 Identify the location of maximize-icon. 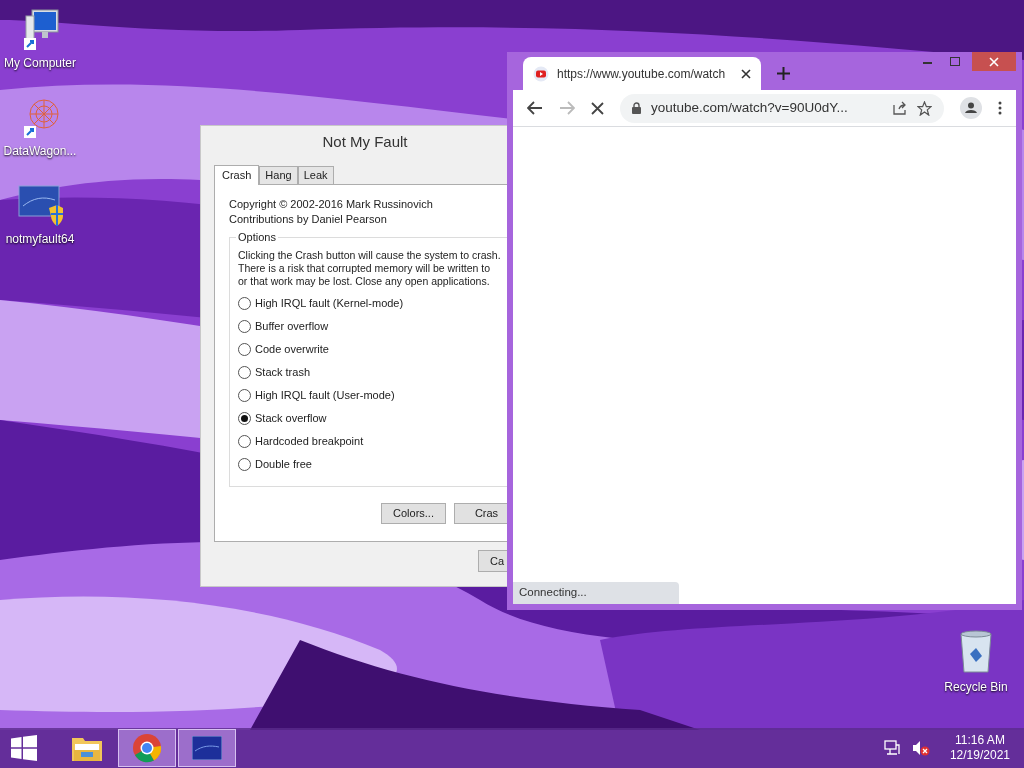
(955, 61).